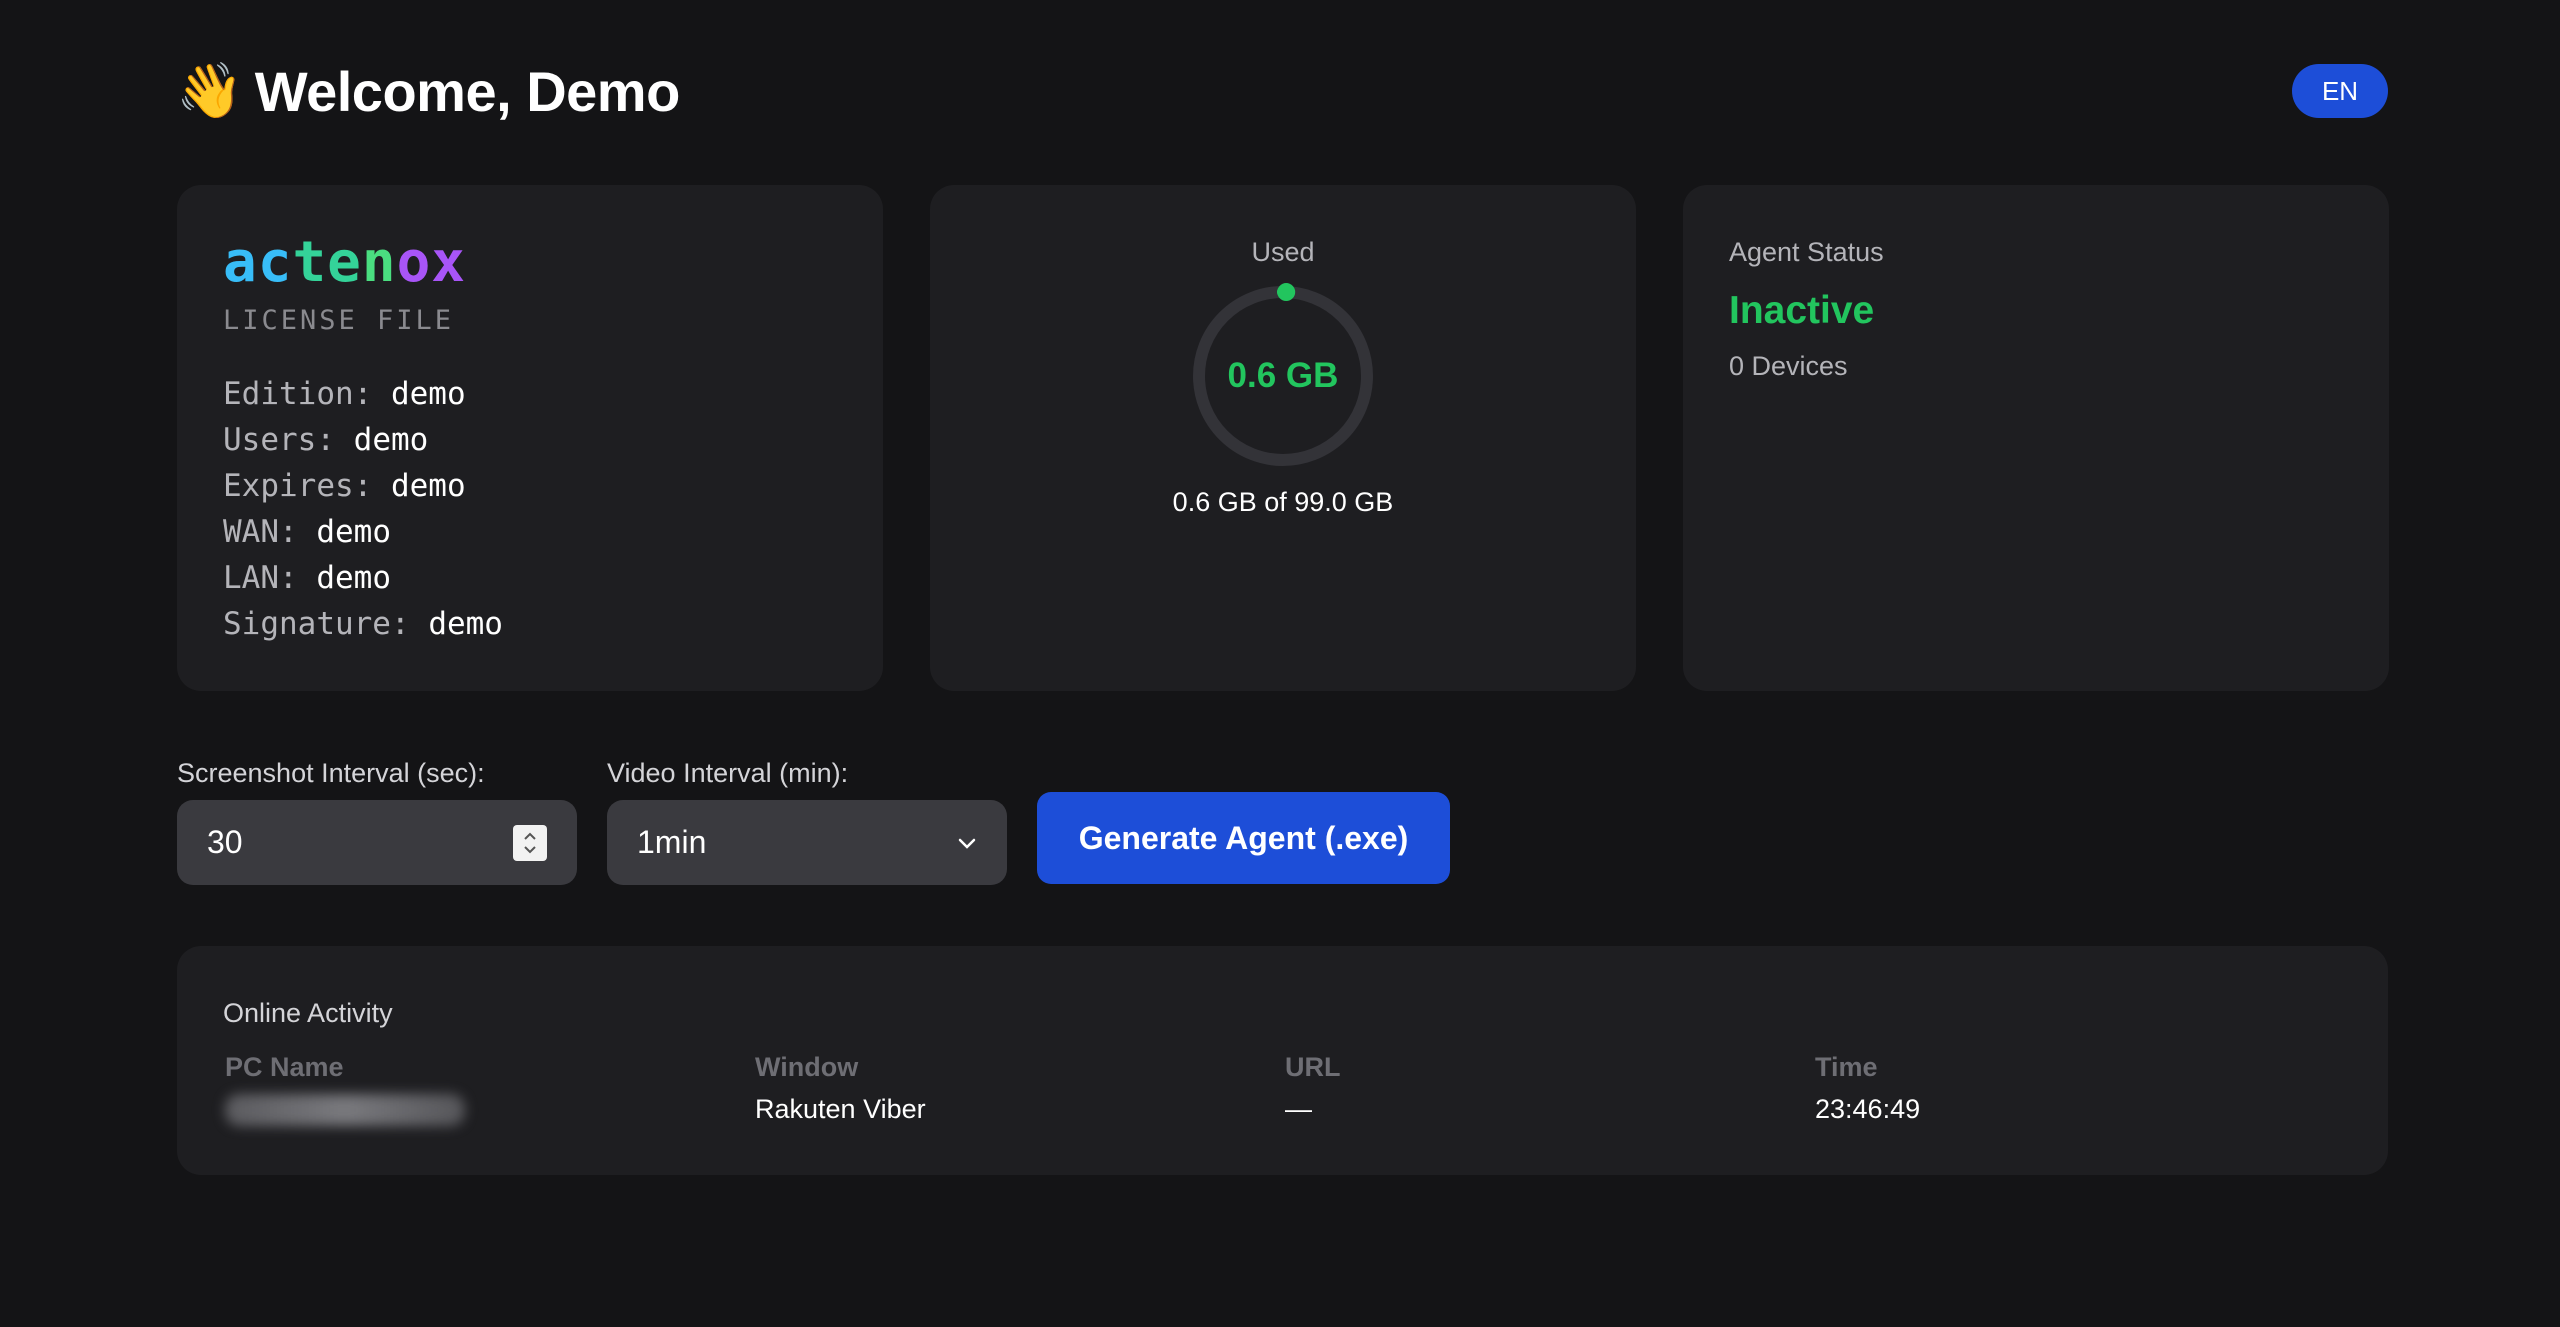  What do you see at coordinates (258, 262) in the screenshot?
I see `brand-part: ac` at bounding box center [258, 262].